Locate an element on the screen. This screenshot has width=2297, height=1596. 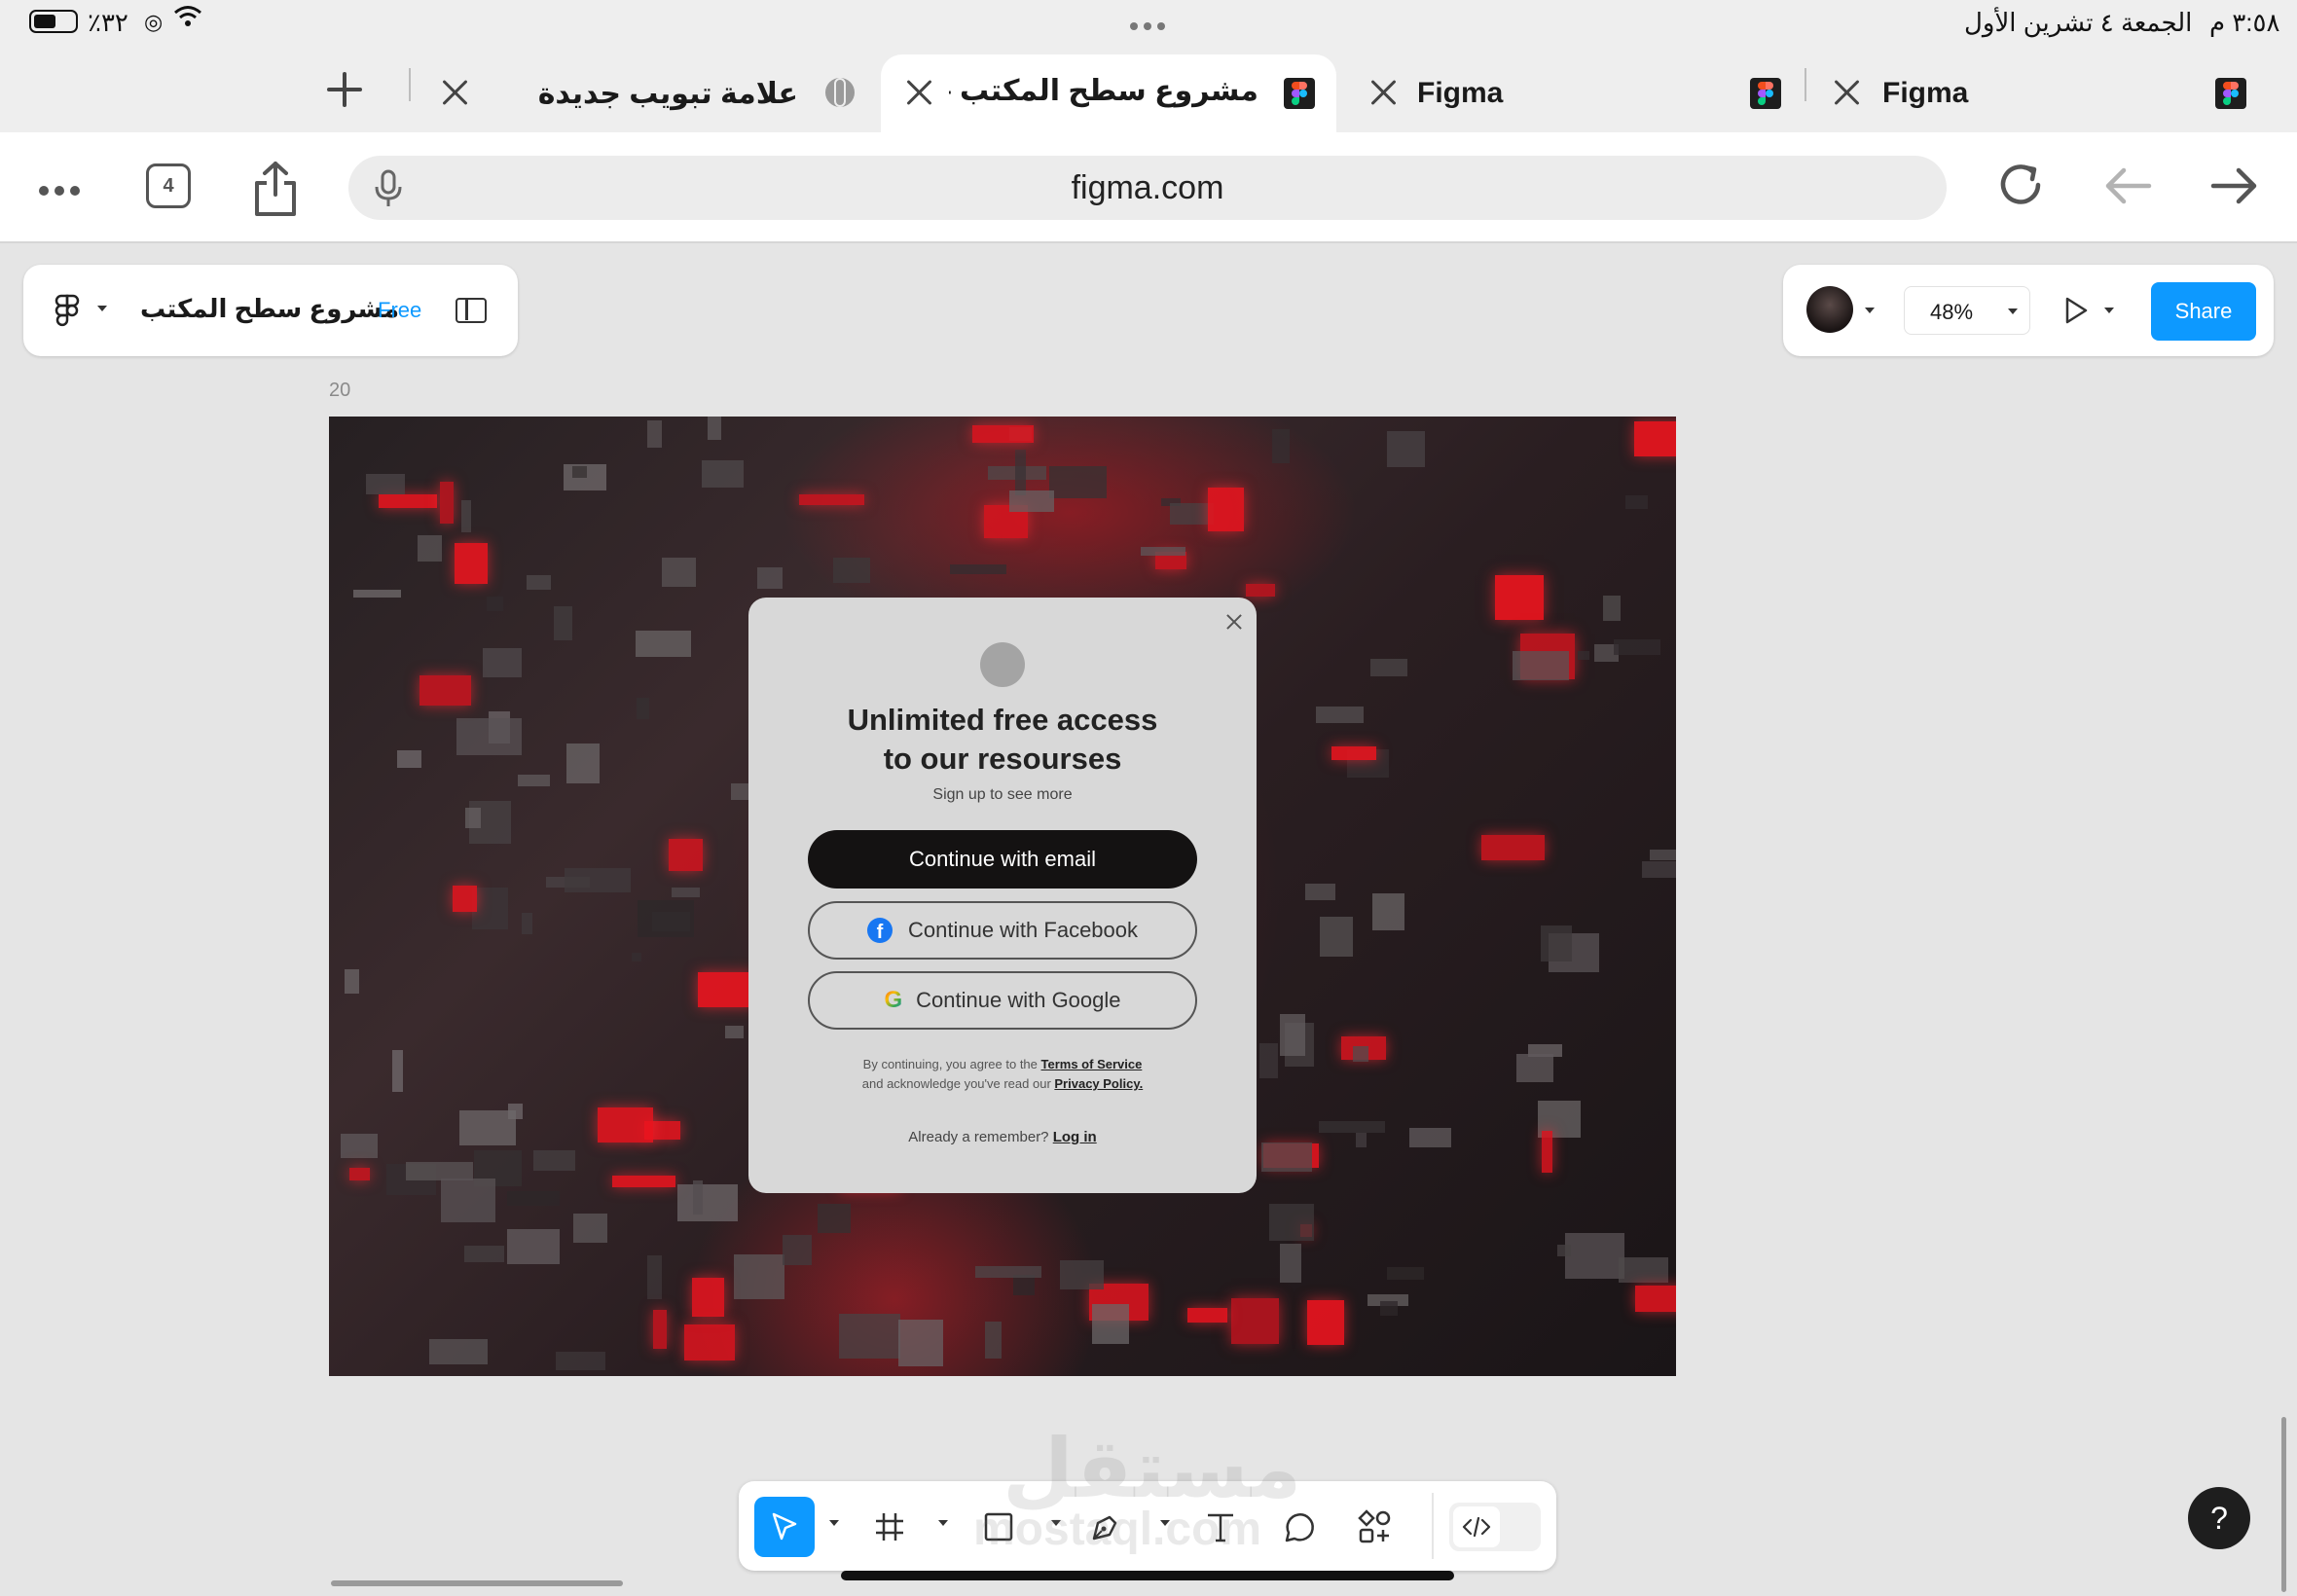
file-header-panel: مشروع سطح المكتب Free is located at coordinates (270, 310).